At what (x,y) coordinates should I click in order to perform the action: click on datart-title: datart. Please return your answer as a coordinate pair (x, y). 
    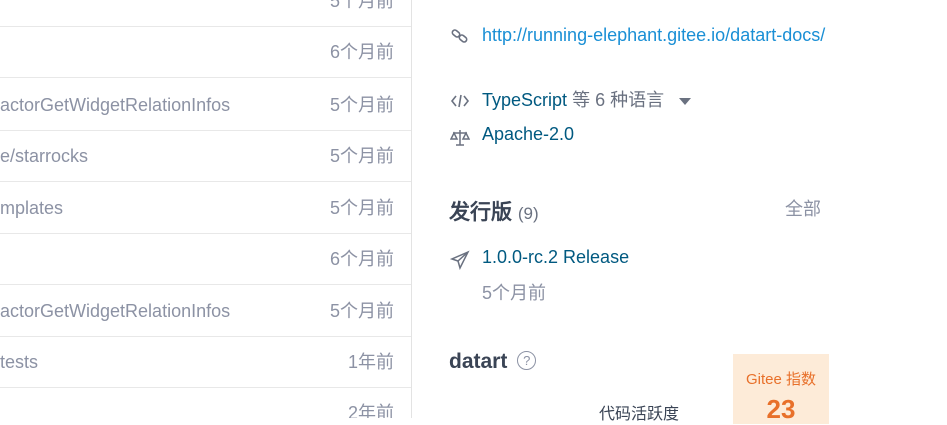
    Looking at the image, I should click on (478, 361).